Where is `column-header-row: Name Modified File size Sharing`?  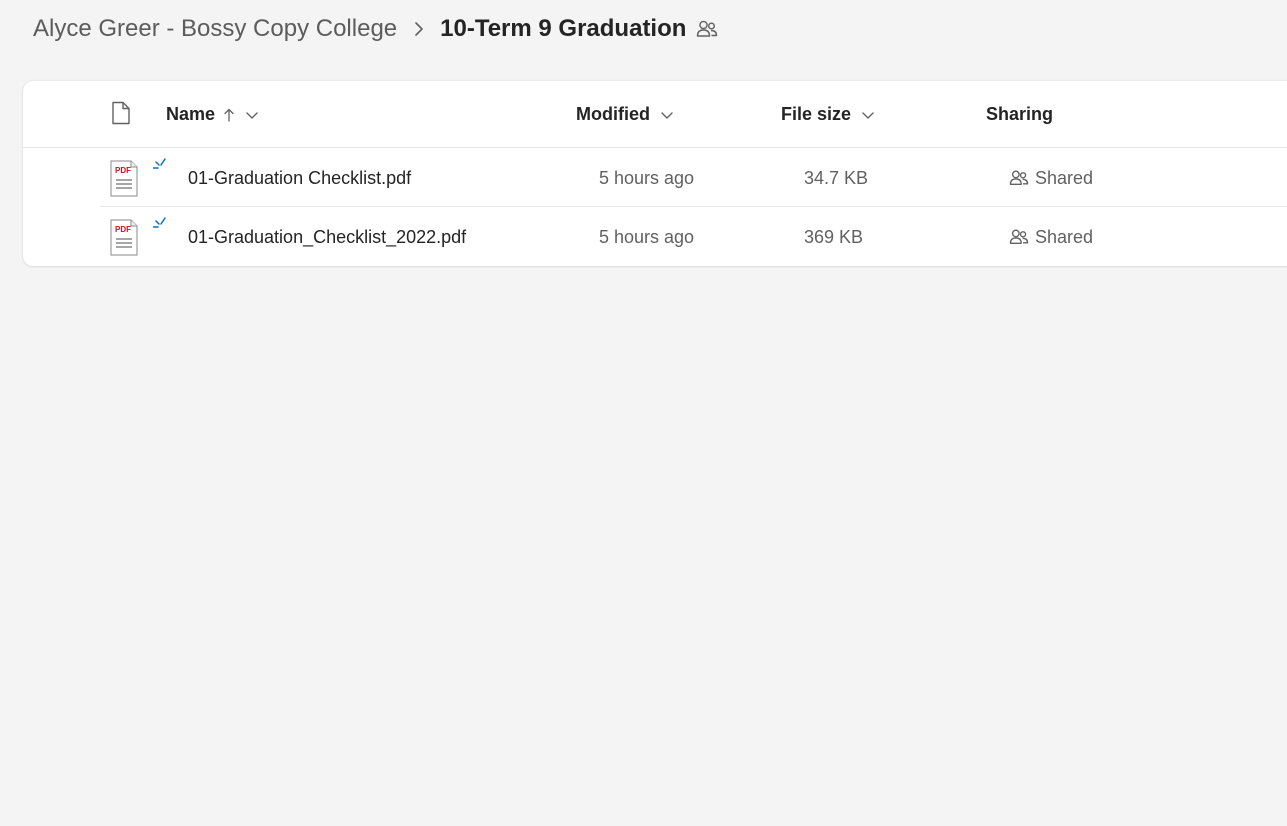 column-header-row: Name Modified File size Sharing is located at coordinates (655, 114).